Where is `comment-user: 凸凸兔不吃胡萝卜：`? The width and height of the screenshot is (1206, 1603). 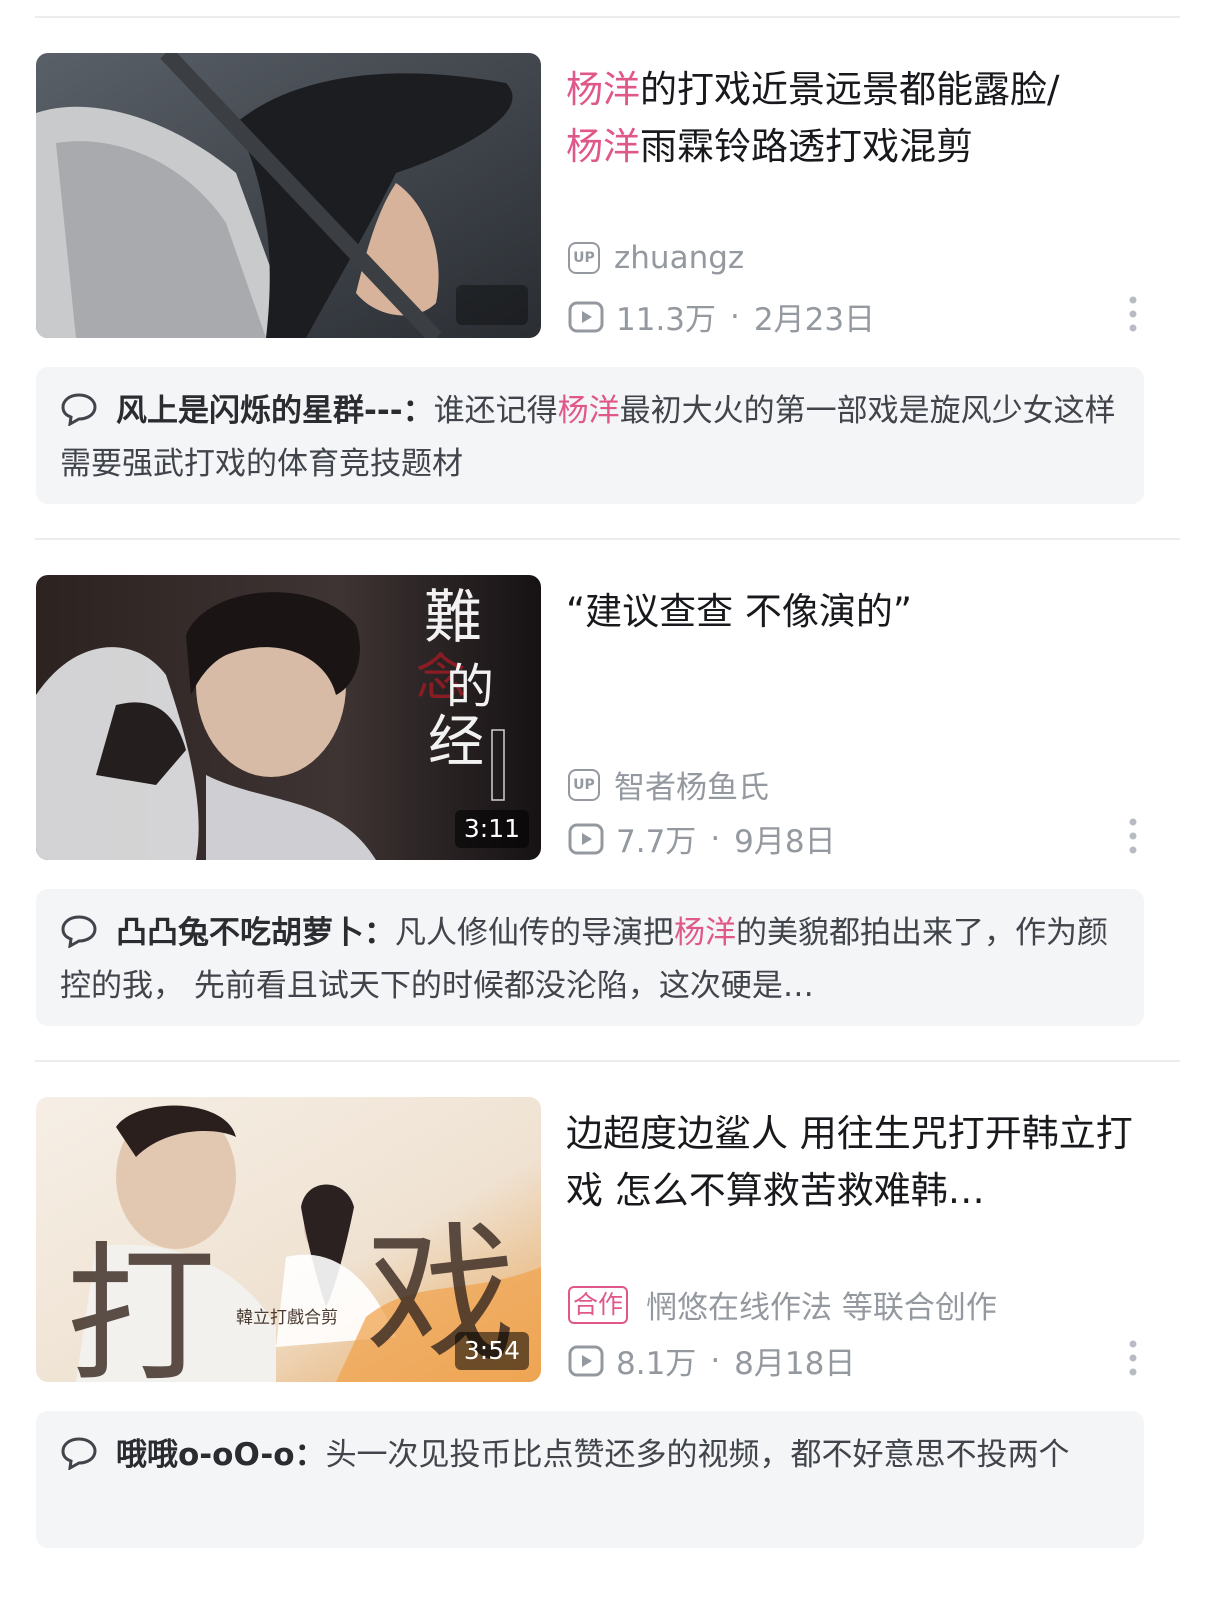
comment-user: 凸凸兔不吃胡萝卜： is located at coordinates (255, 933).